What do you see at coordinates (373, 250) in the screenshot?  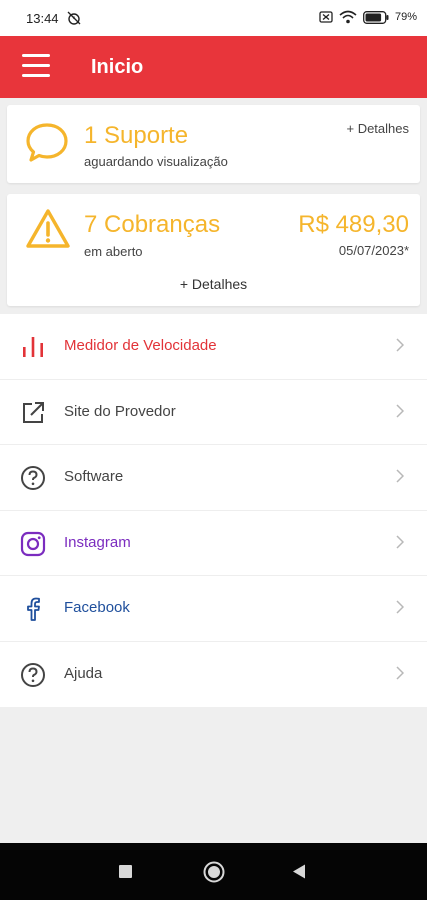 I see `billing-due-date: 05/07/2023*` at bounding box center [373, 250].